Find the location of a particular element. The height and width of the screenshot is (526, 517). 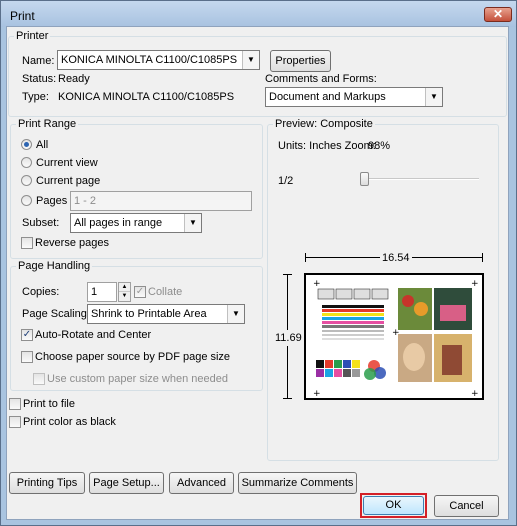

radio-current-view-label: Current view is located at coordinates (67, 163).